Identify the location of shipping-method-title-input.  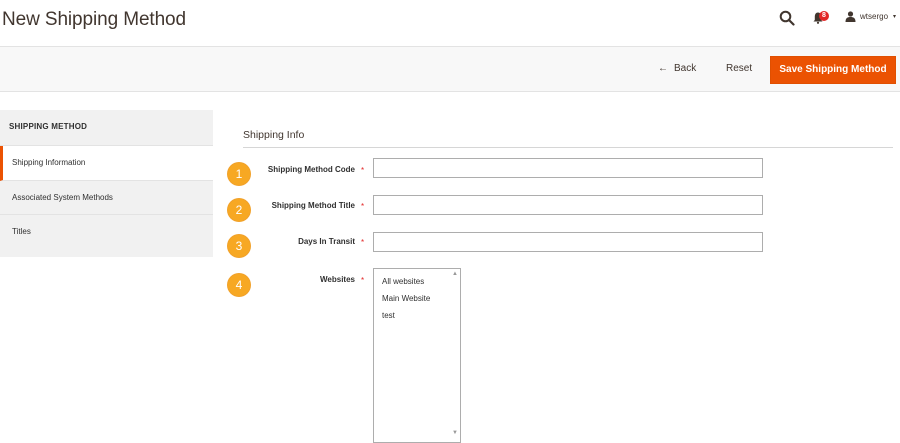
(568, 205).